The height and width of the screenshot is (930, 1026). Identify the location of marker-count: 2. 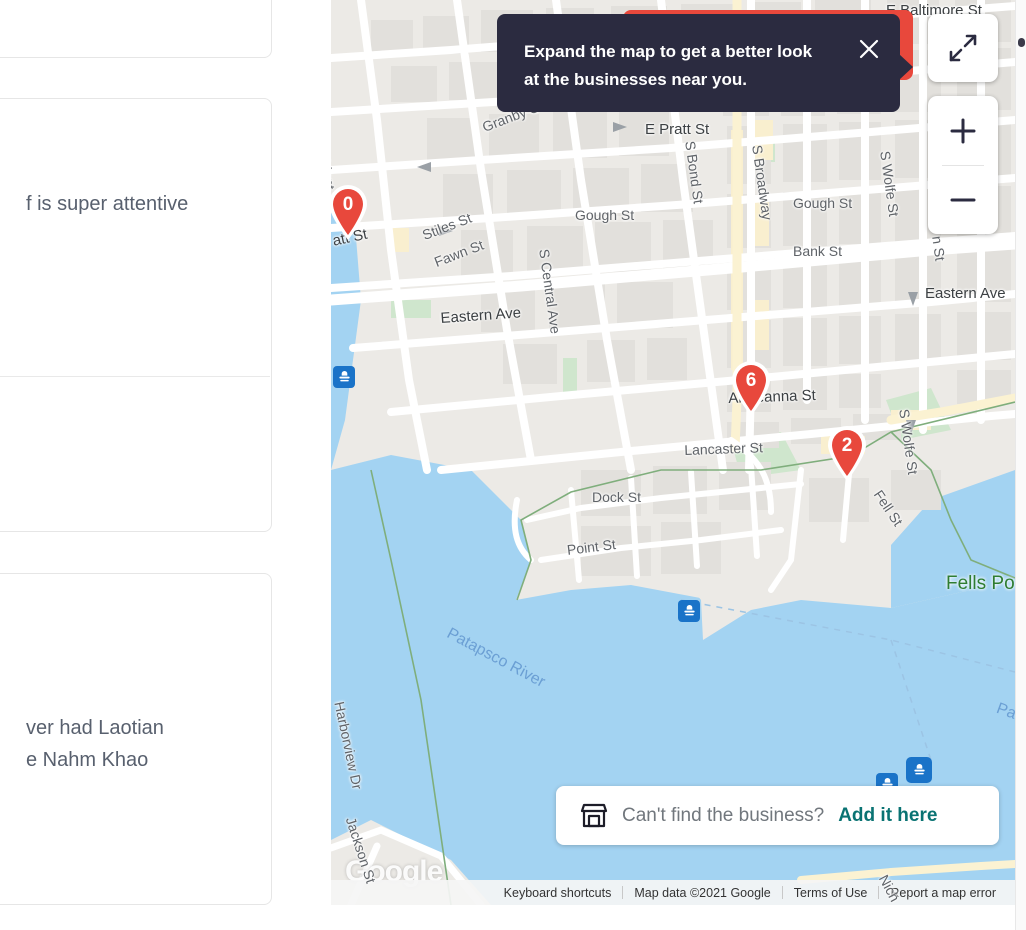
(847, 445).